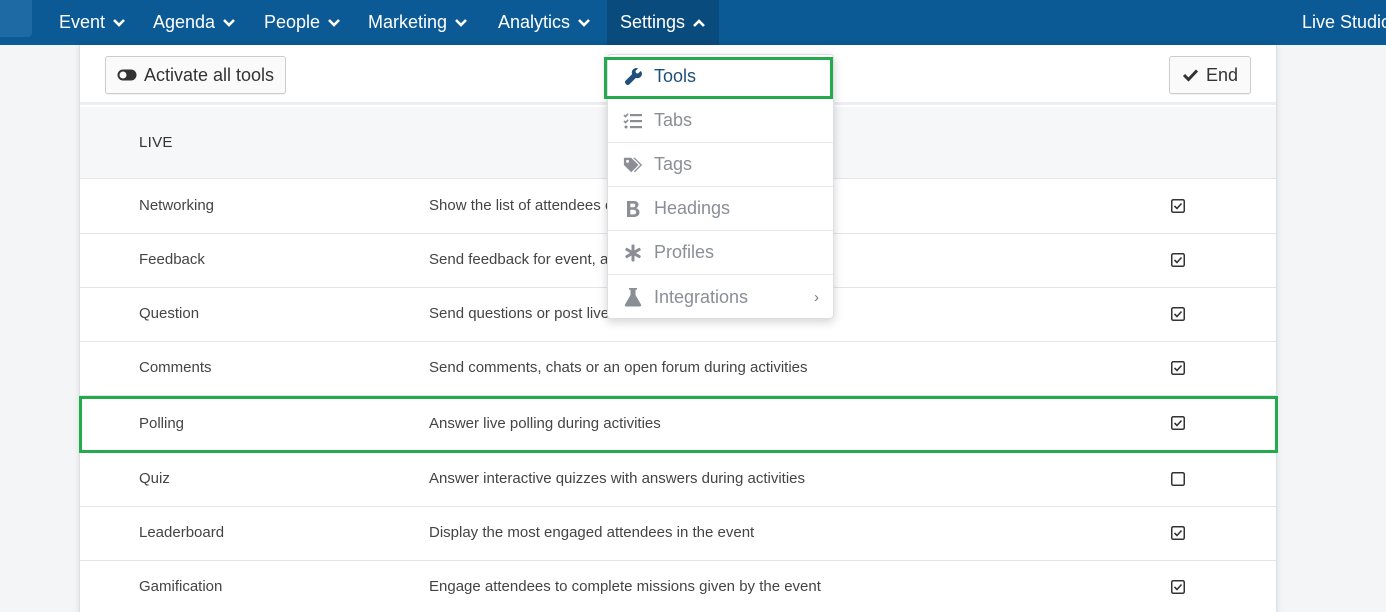  What do you see at coordinates (720, 121) in the screenshot?
I see `menu-item-tabs: Tabs` at bounding box center [720, 121].